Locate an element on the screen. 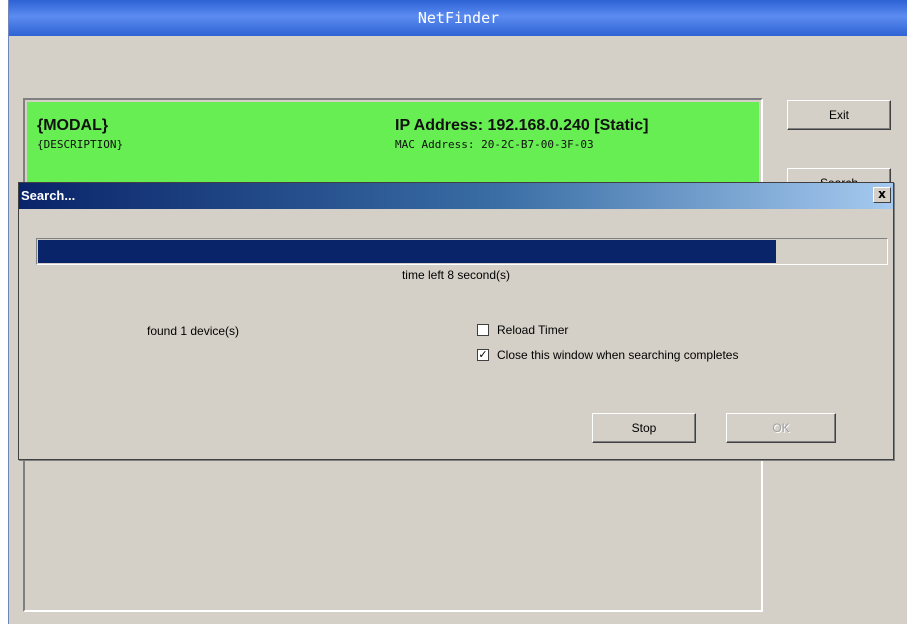  close-icon: x is located at coordinates (882, 195).